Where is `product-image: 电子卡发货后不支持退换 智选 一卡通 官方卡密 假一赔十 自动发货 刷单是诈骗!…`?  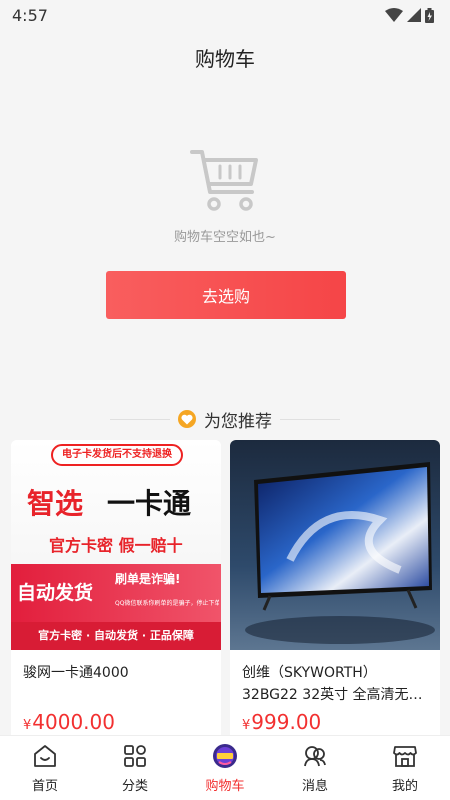
product-image: 电子卡发货后不支持退换 智选 一卡通 官方卡密 假一赔十 自动发货 刷单是诈骗!… is located at coordinates (116, 545).